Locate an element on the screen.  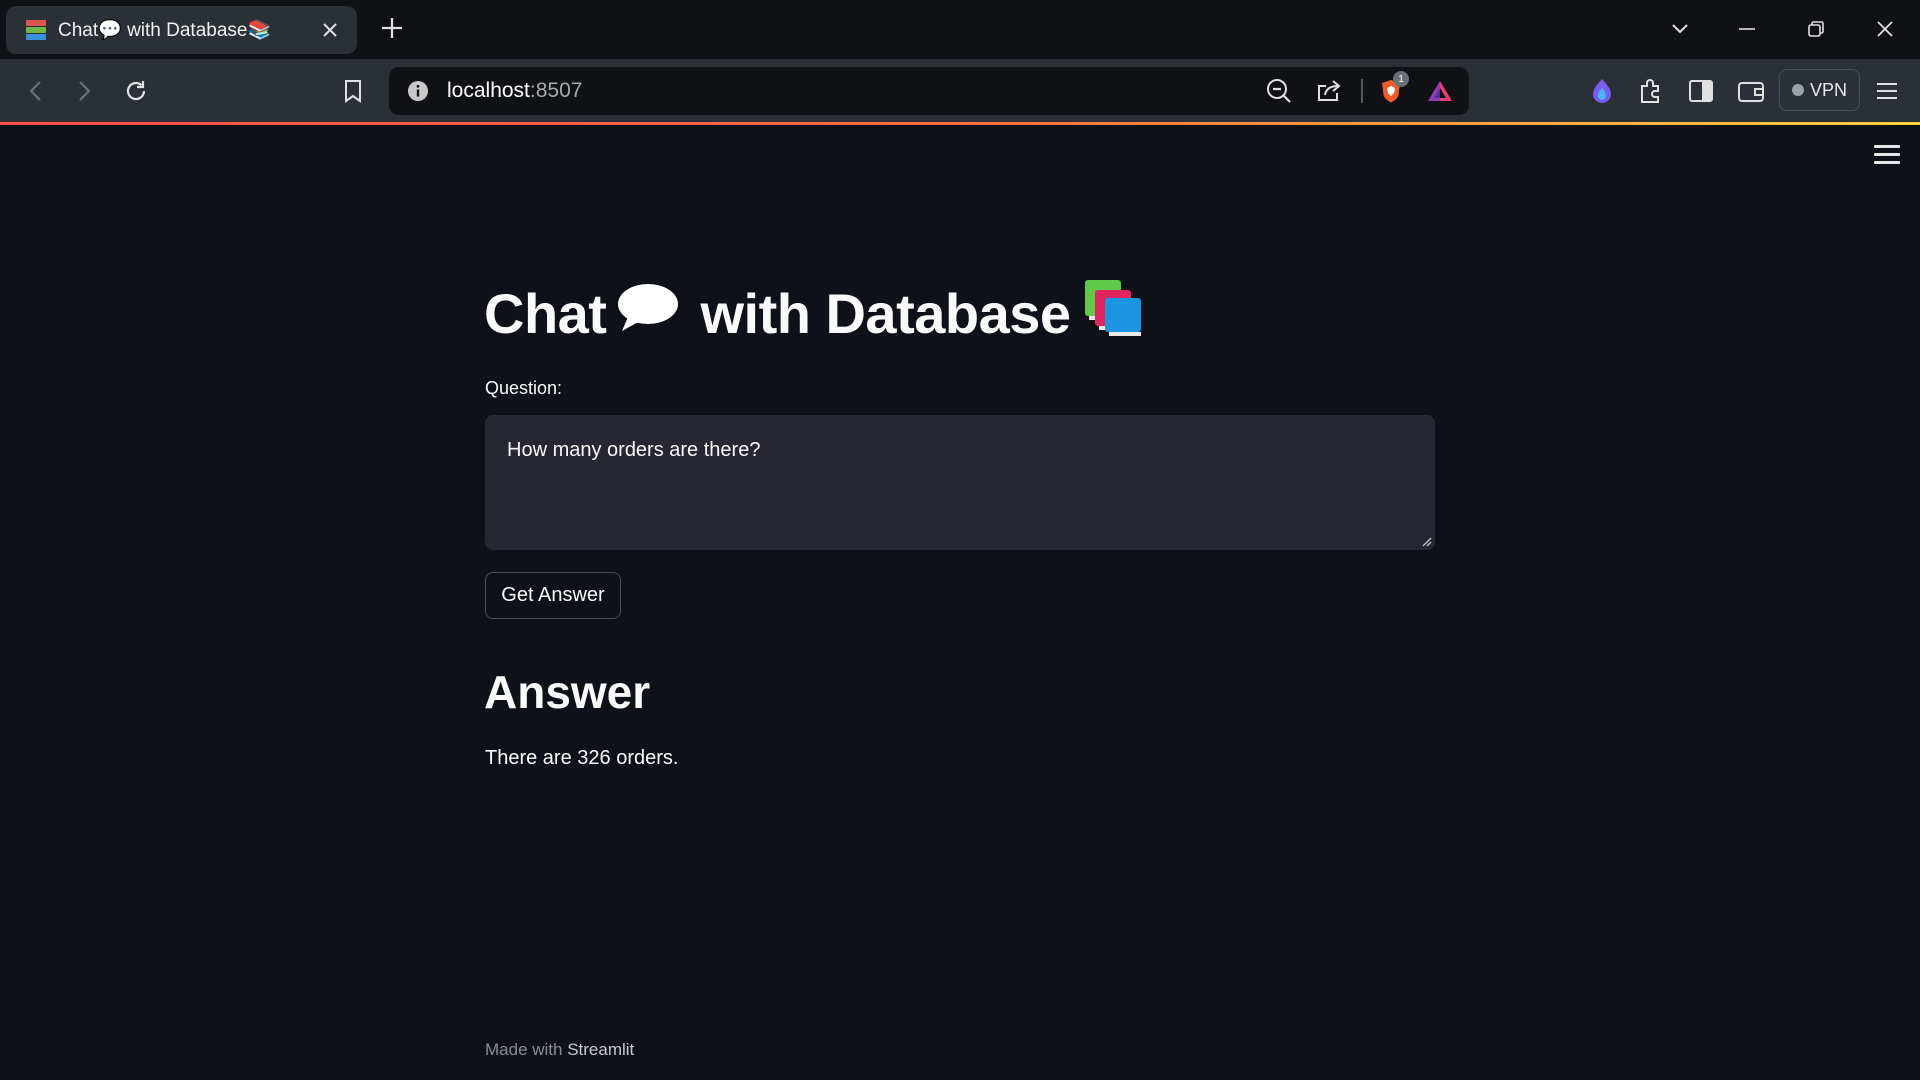
url-text: localhost:8507 is located at coordinates (514, 91).